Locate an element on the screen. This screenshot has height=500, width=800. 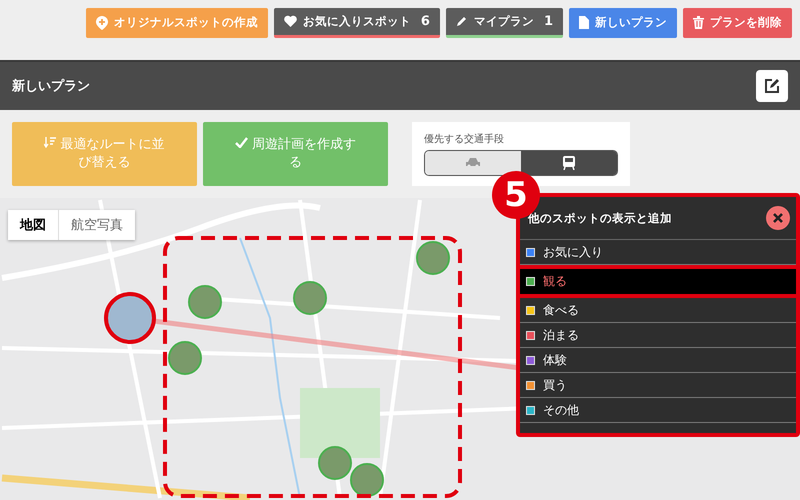
button-label: プランを削除 is located at coordinates (746, 22).